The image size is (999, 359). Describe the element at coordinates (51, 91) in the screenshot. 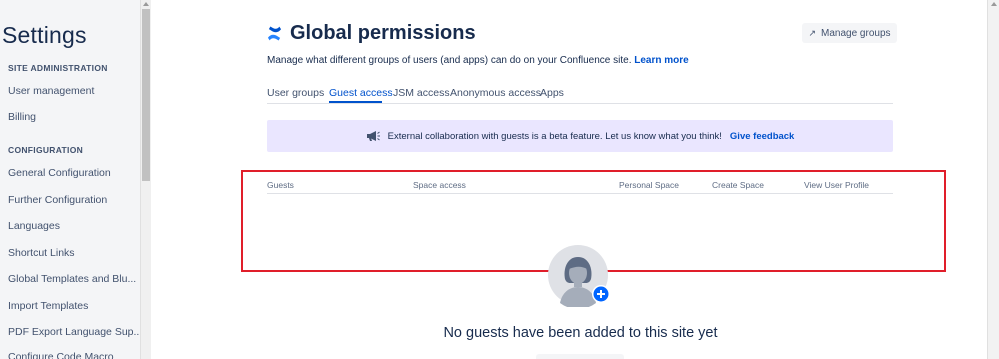

I see `sidebar-item-user-management: User management` at that location.